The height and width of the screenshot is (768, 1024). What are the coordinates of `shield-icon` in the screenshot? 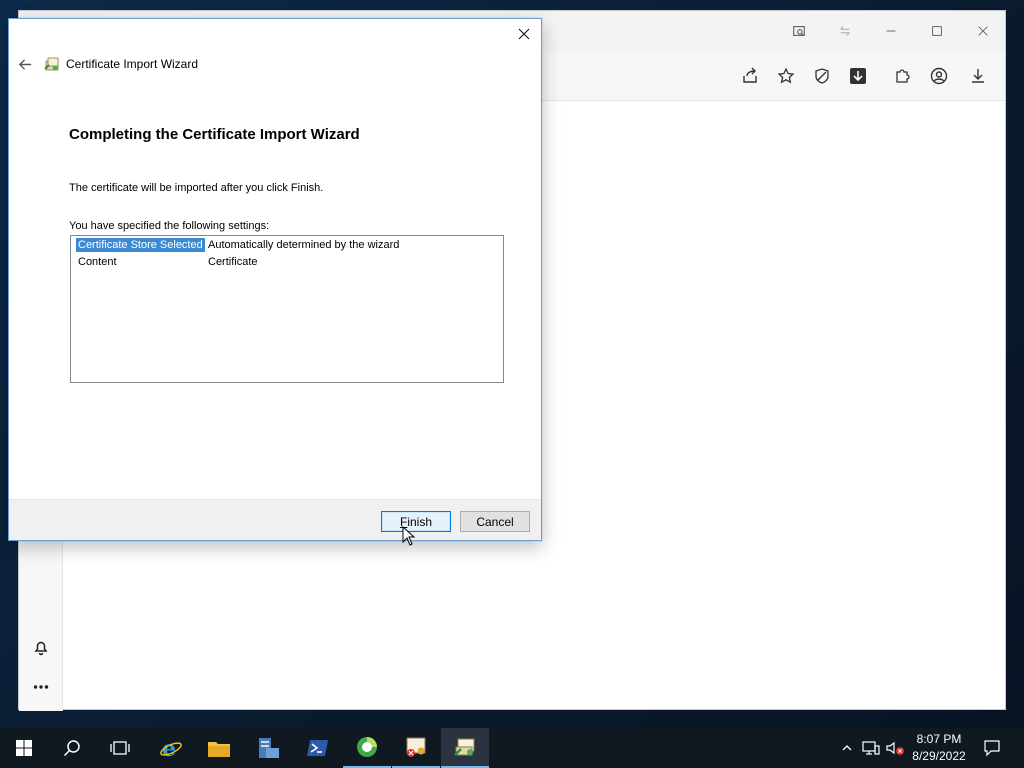 It's located at (822, 76).